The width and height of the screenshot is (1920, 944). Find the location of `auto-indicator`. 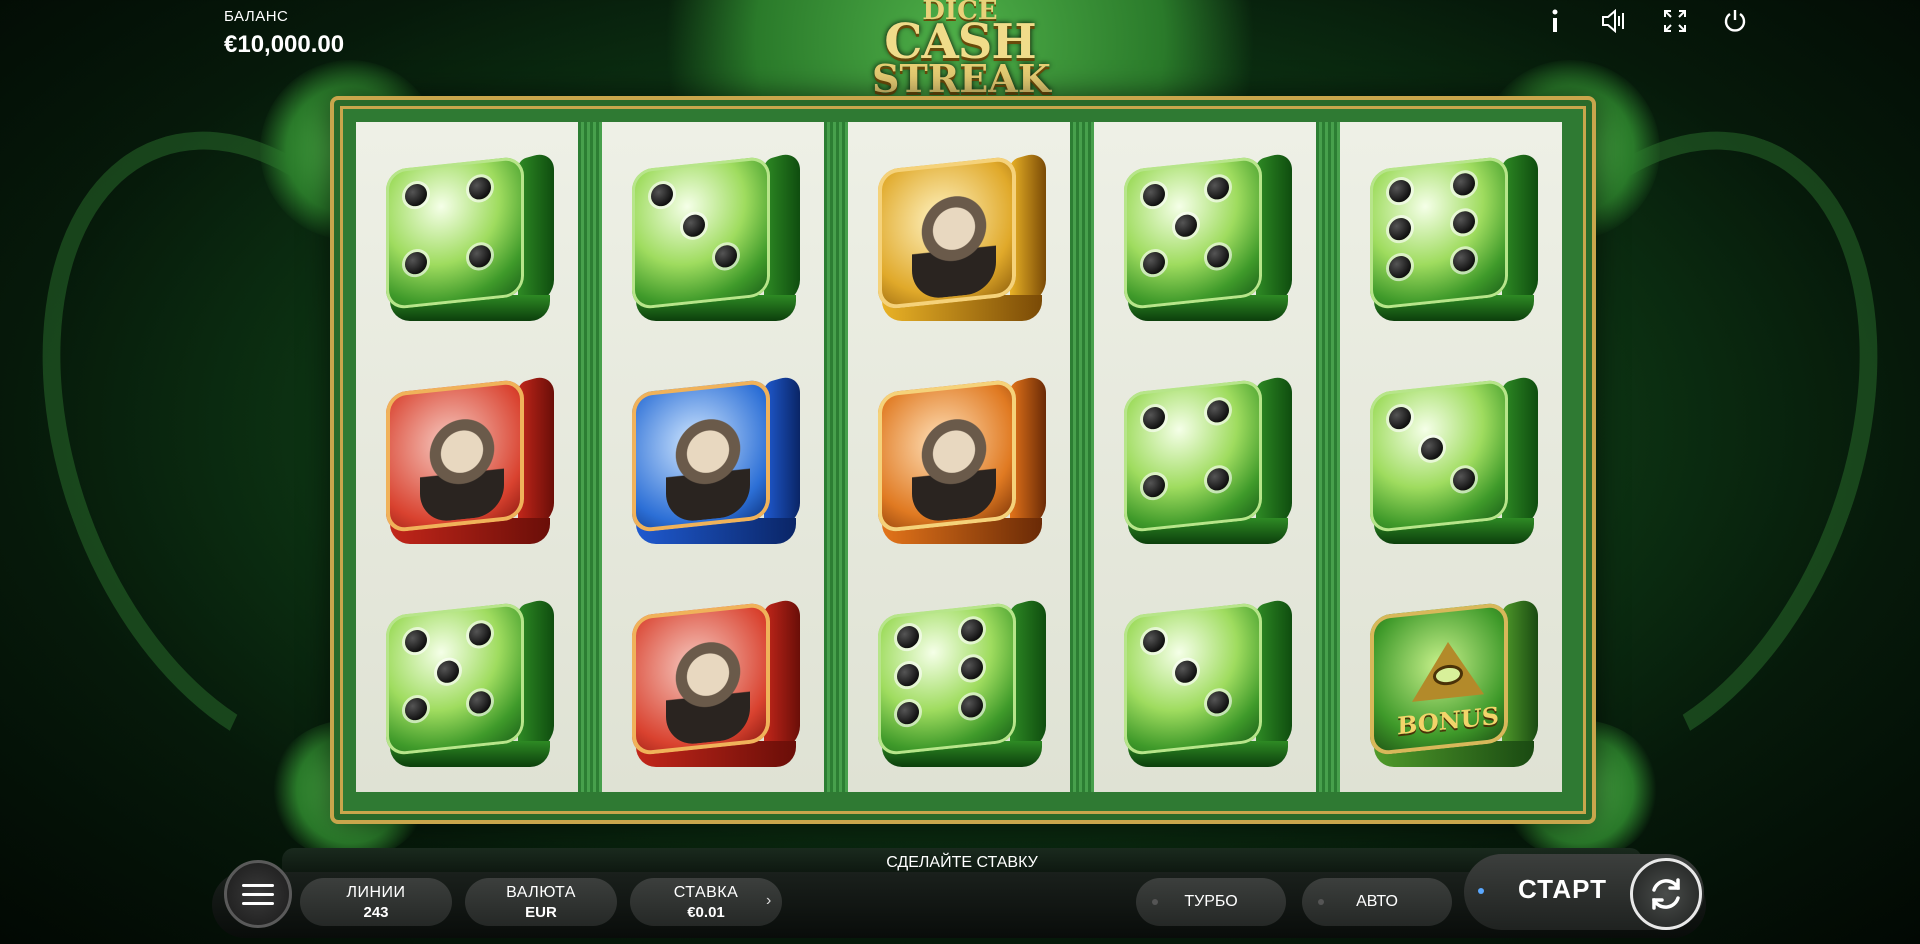

auto-indicator is located at coordinates (1321, 902).